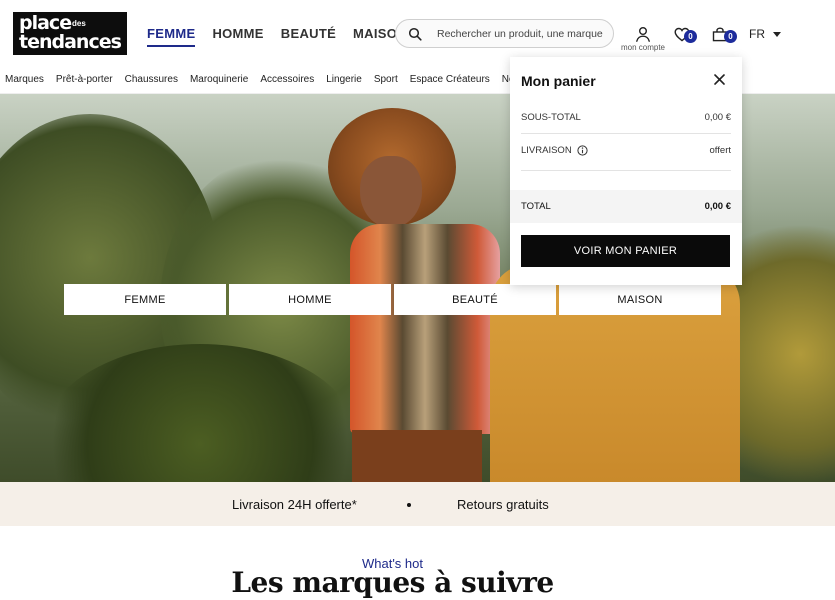 This screenshot has height=600, width=835. What do you see at coordinates (520, 34) in the screenshot?
I see `search-input: Rechercher un produit, une marque` at bounding box center [520, 34].